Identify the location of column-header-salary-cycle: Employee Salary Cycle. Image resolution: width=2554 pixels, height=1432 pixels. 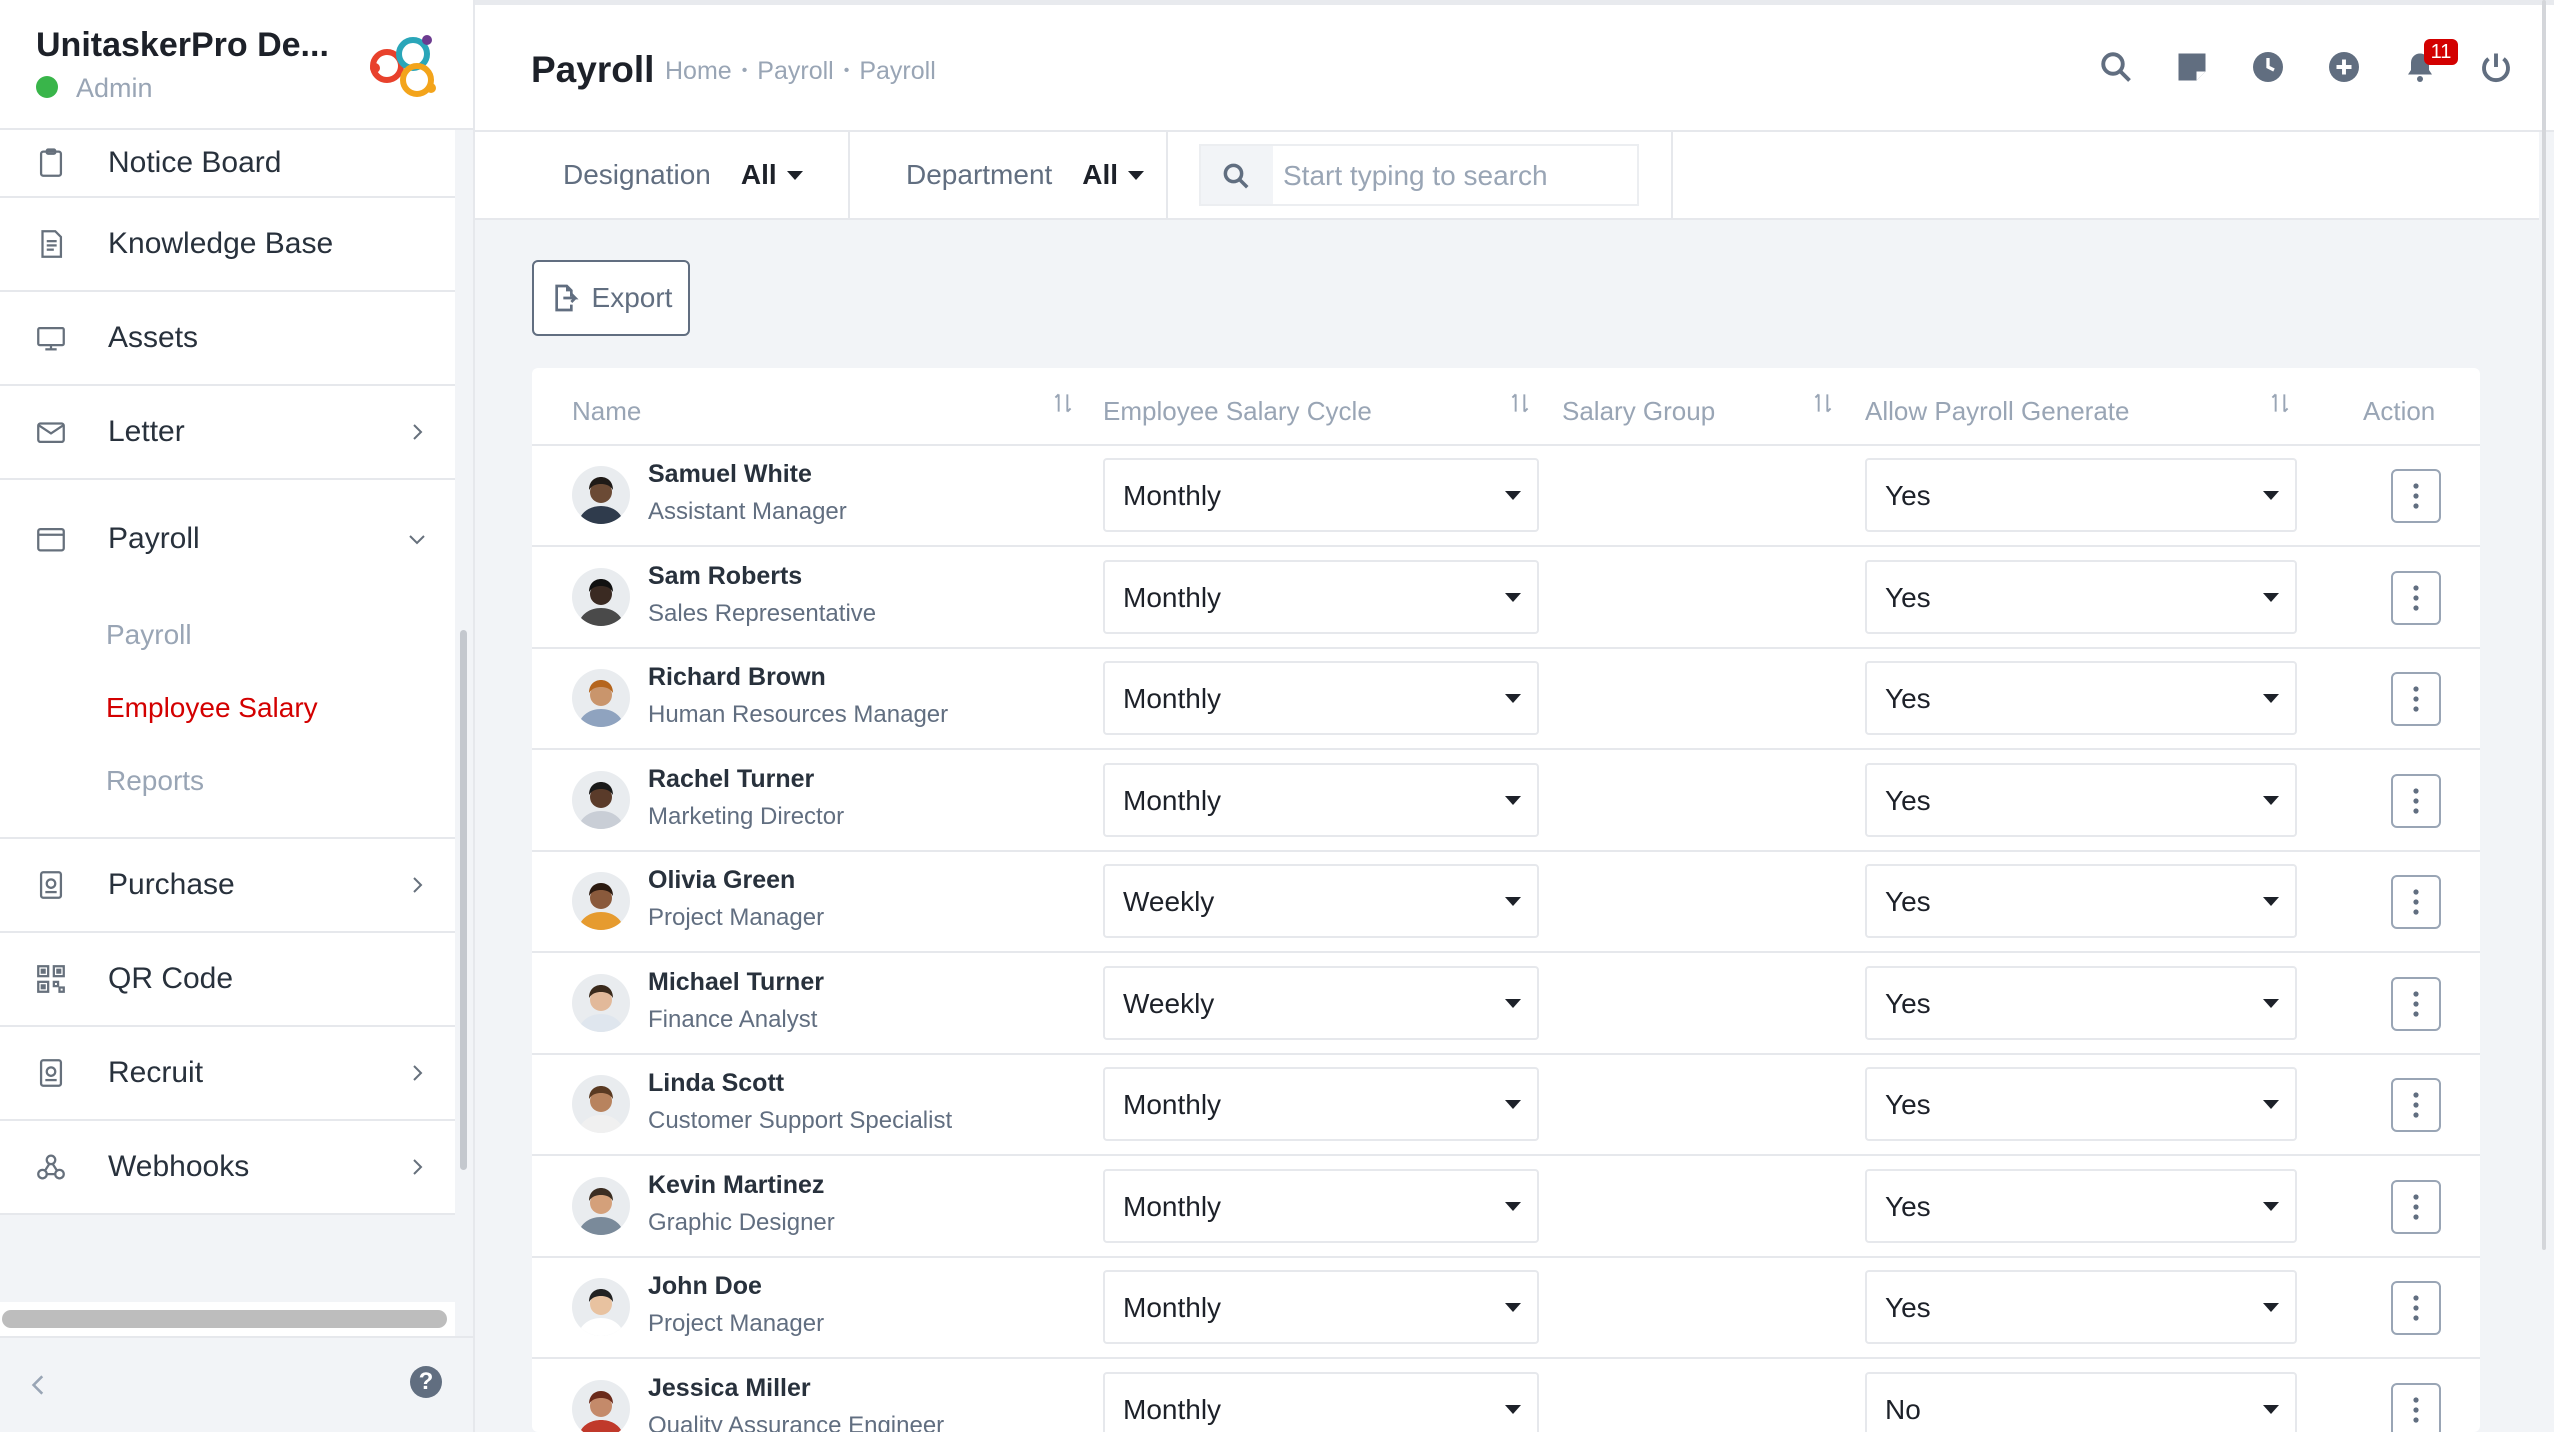
(1237, 411).